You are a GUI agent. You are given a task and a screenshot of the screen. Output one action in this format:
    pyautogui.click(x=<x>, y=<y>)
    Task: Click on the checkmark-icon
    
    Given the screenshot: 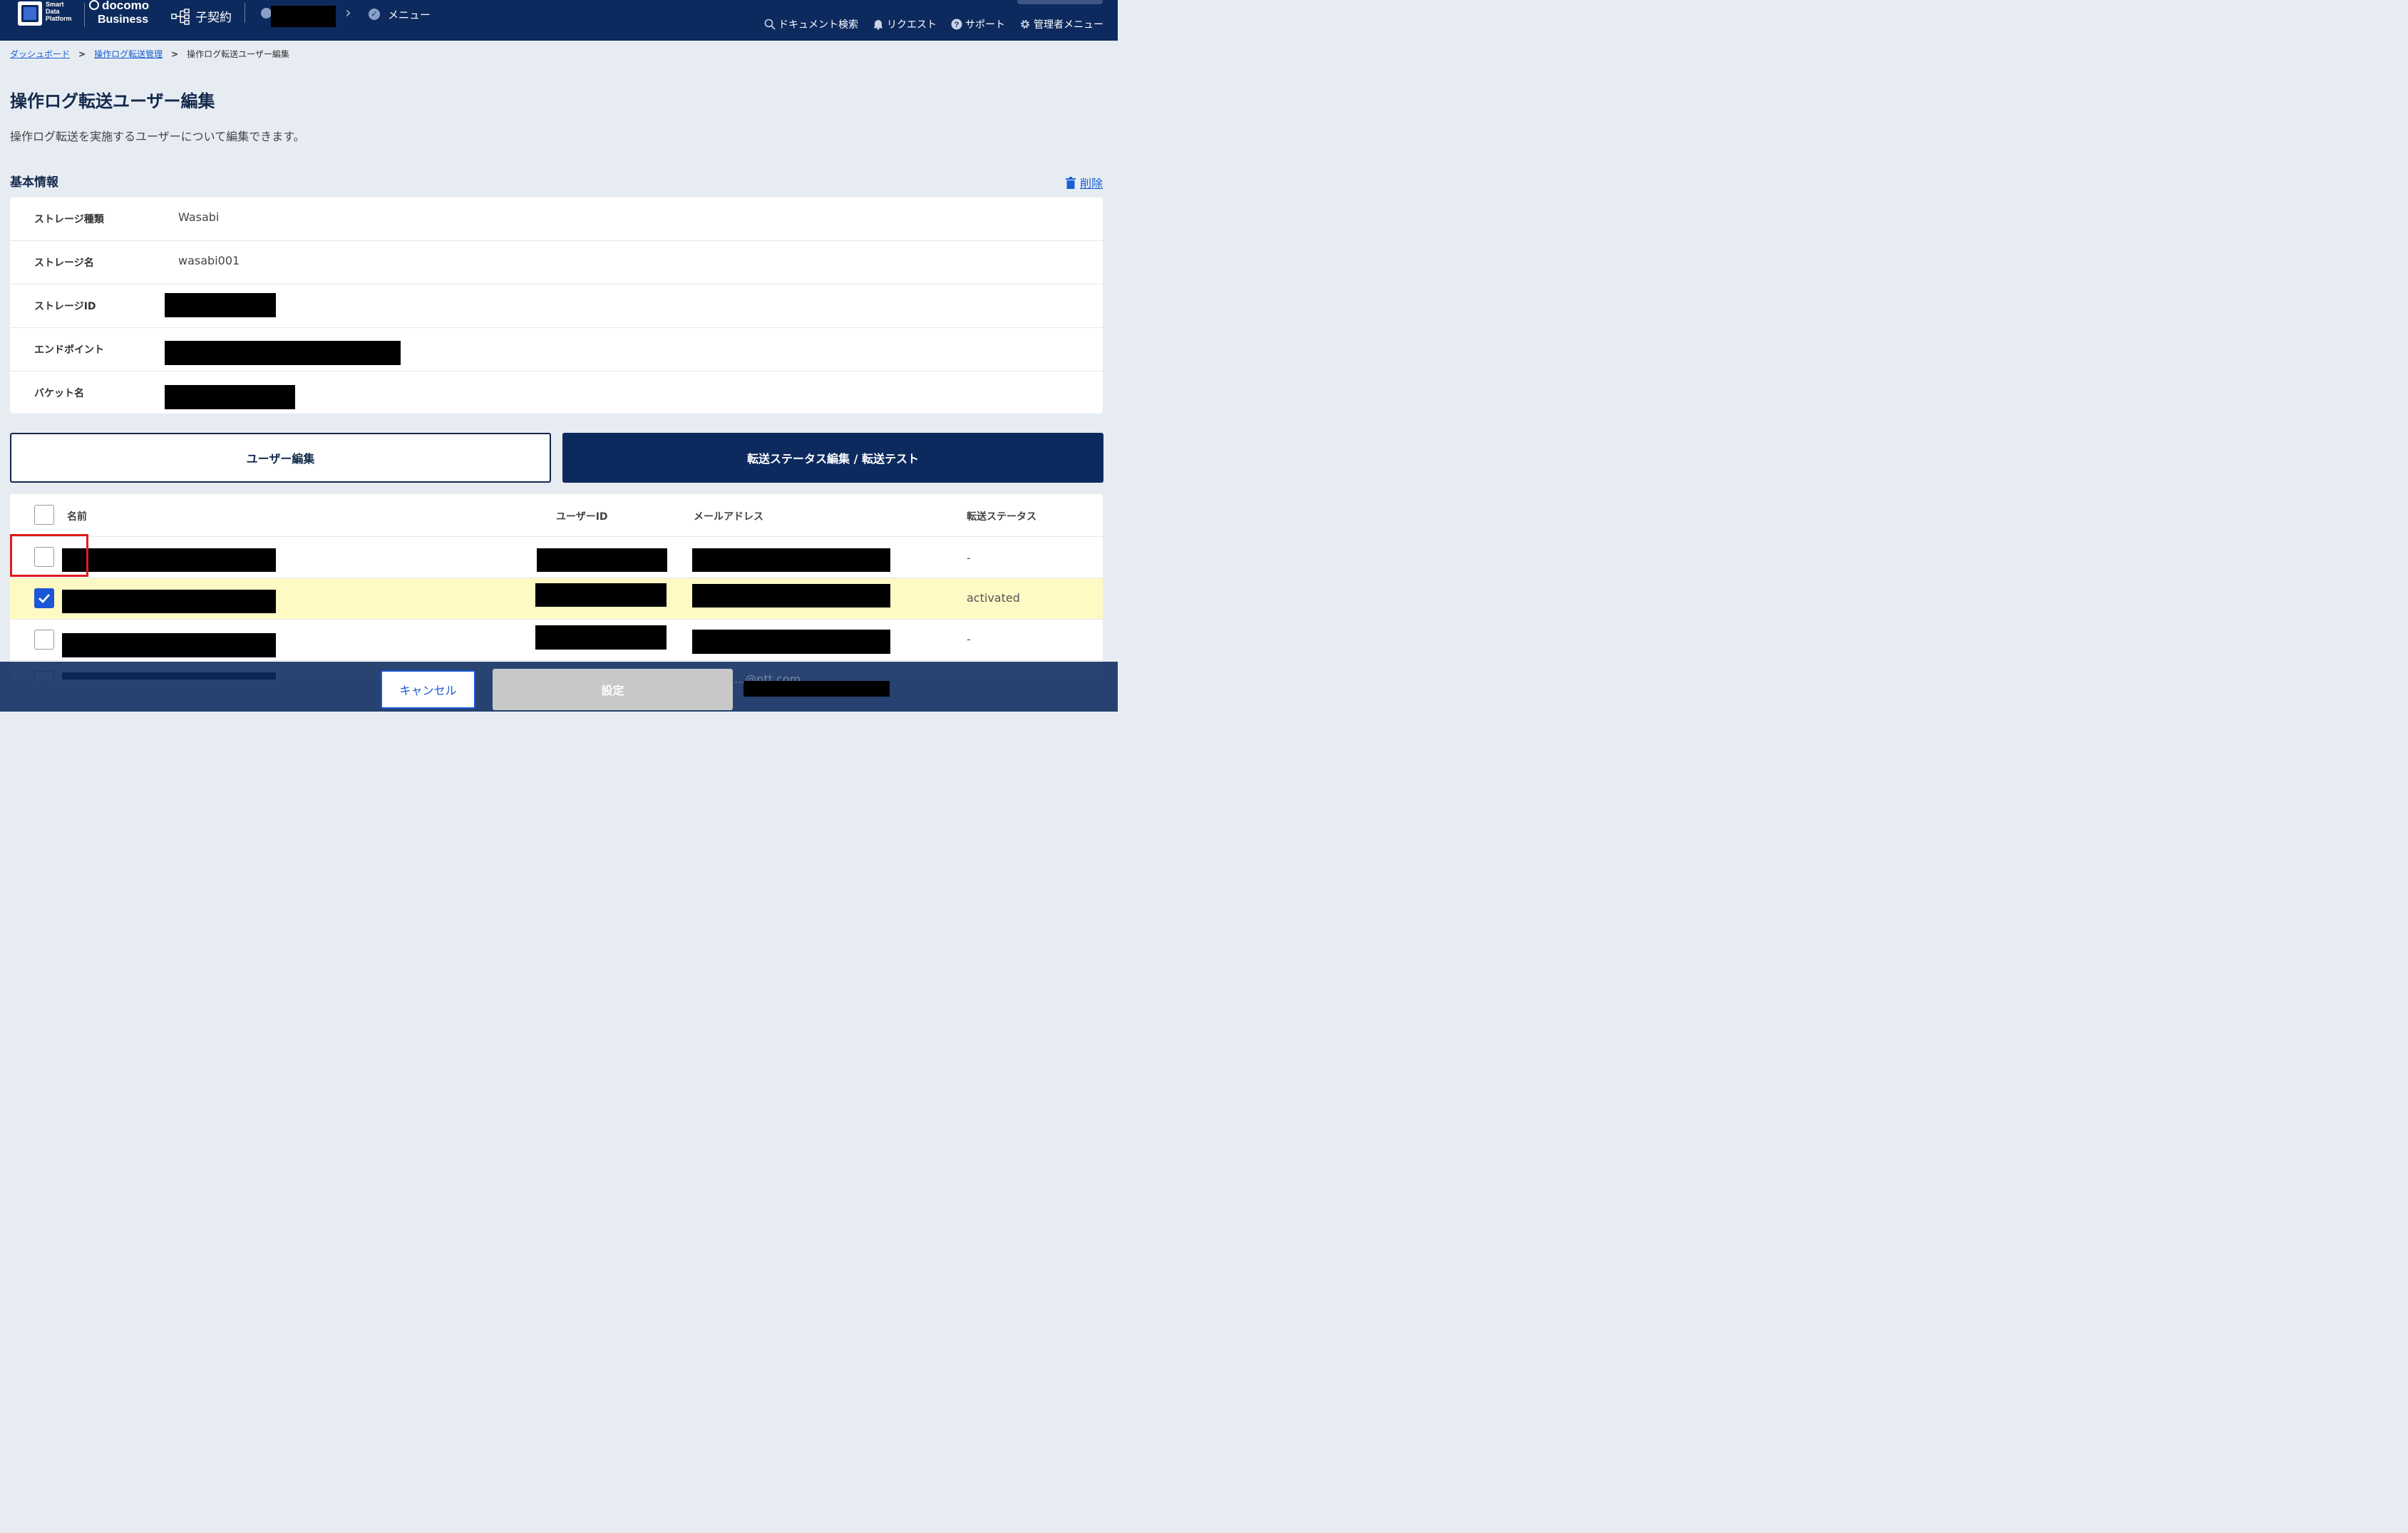 What is the action you would take?
    pyautogui.click(x=44, y=599)
    